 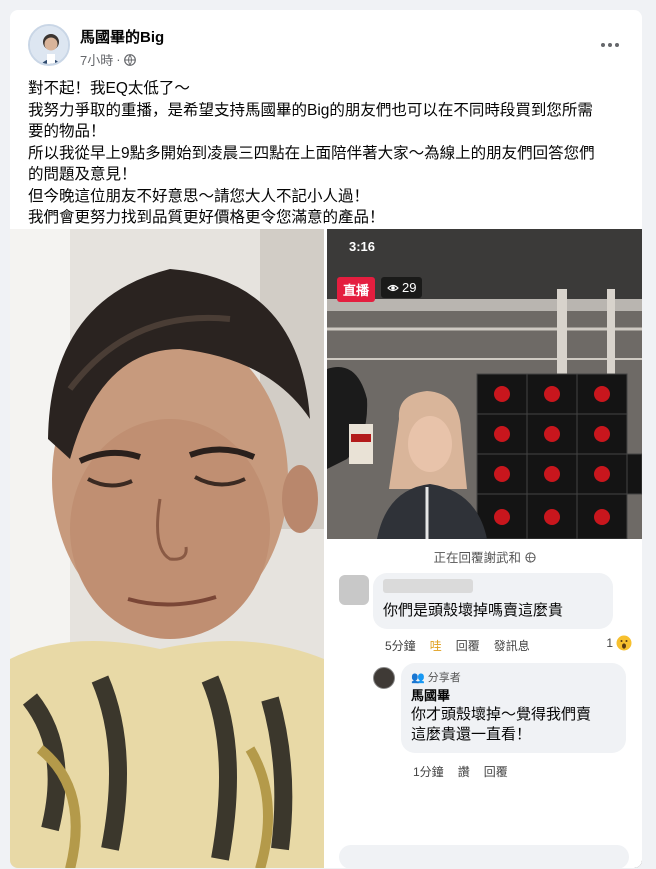 I want to click on live-badge: 直播, so click(x=356, y=289).